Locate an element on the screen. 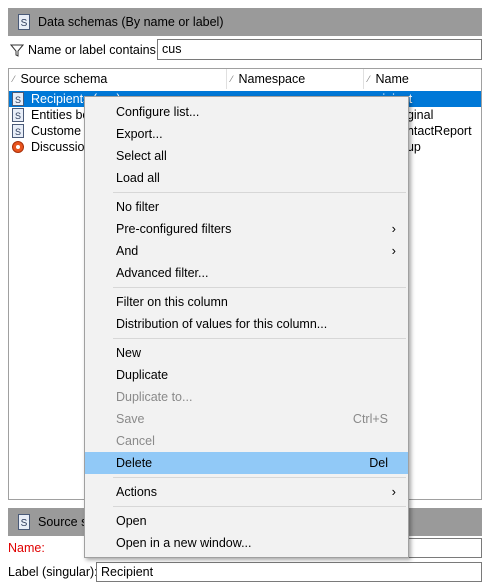 The height and width of the screenshot is (582, 482). menu-item-load-all: Load all is located at coordinates (246, 178).